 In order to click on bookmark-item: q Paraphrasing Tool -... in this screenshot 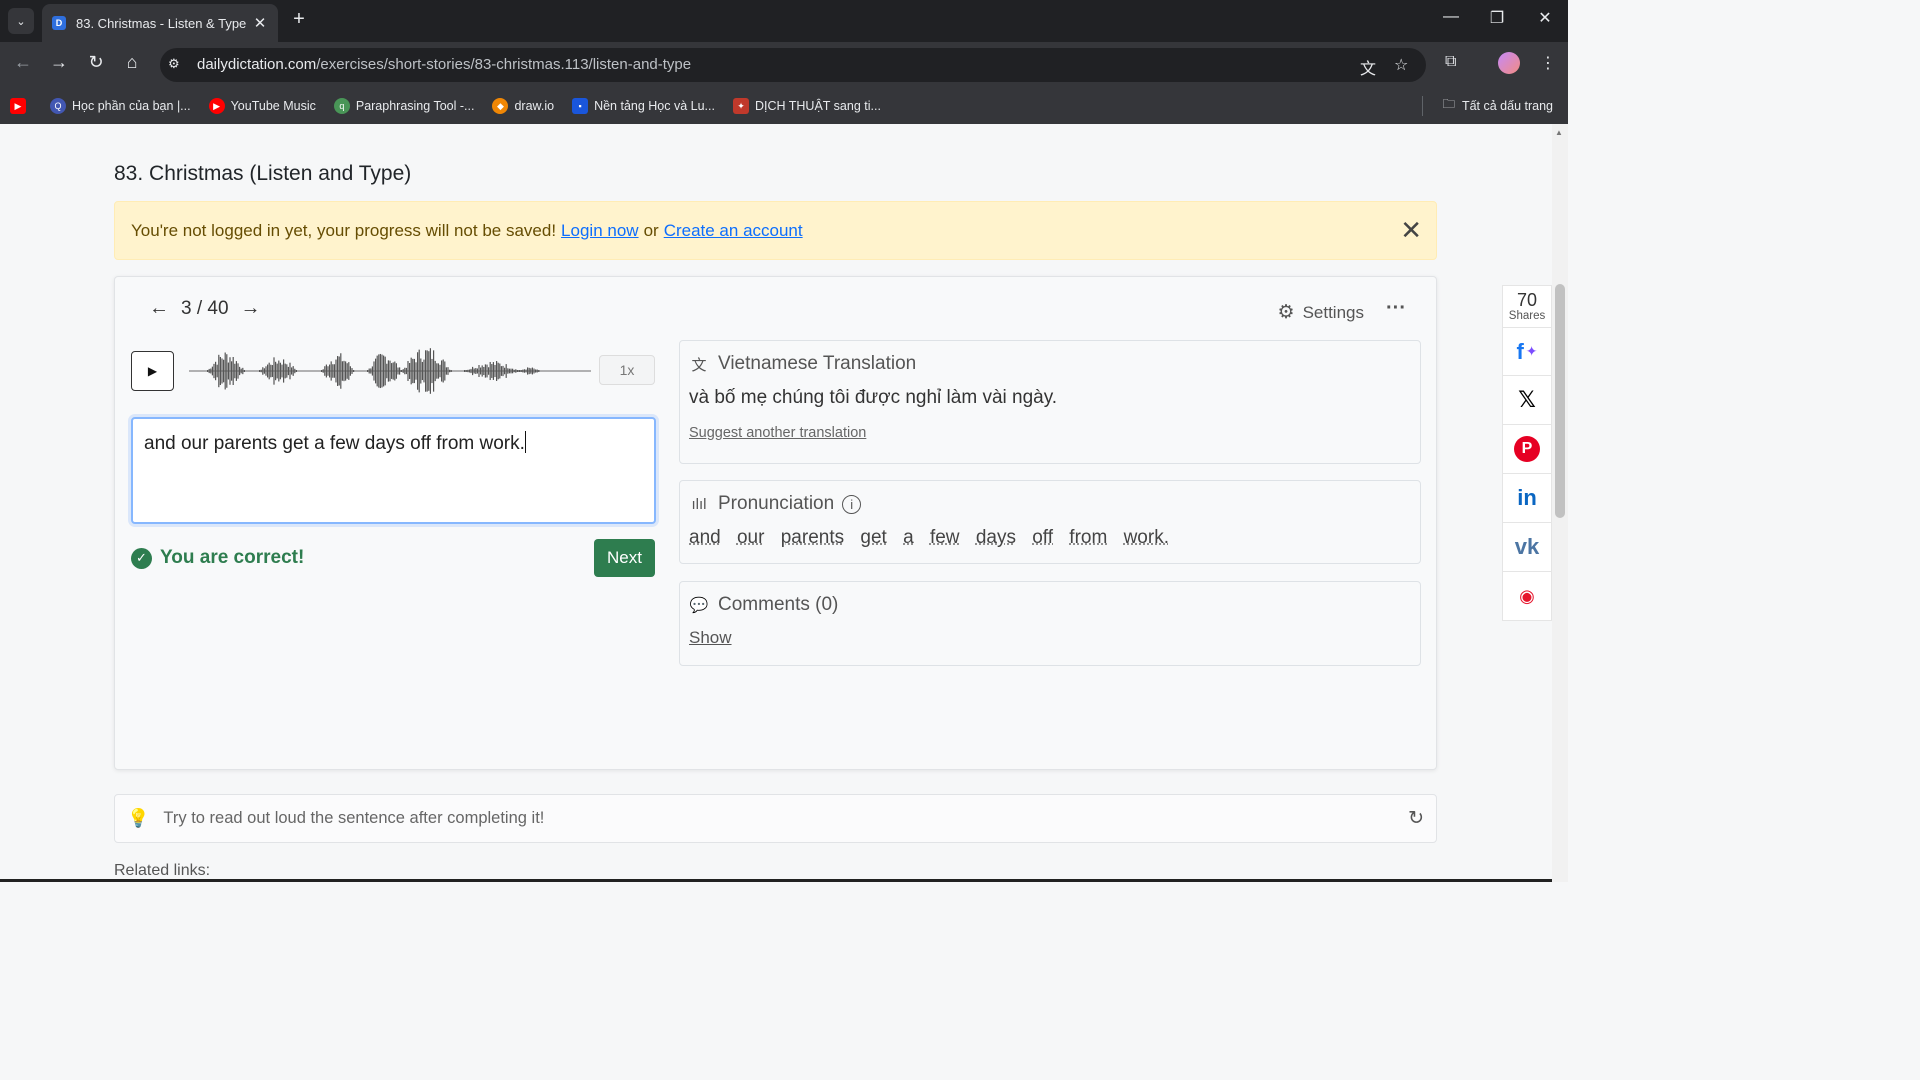, I will do `click(404, 106)`.